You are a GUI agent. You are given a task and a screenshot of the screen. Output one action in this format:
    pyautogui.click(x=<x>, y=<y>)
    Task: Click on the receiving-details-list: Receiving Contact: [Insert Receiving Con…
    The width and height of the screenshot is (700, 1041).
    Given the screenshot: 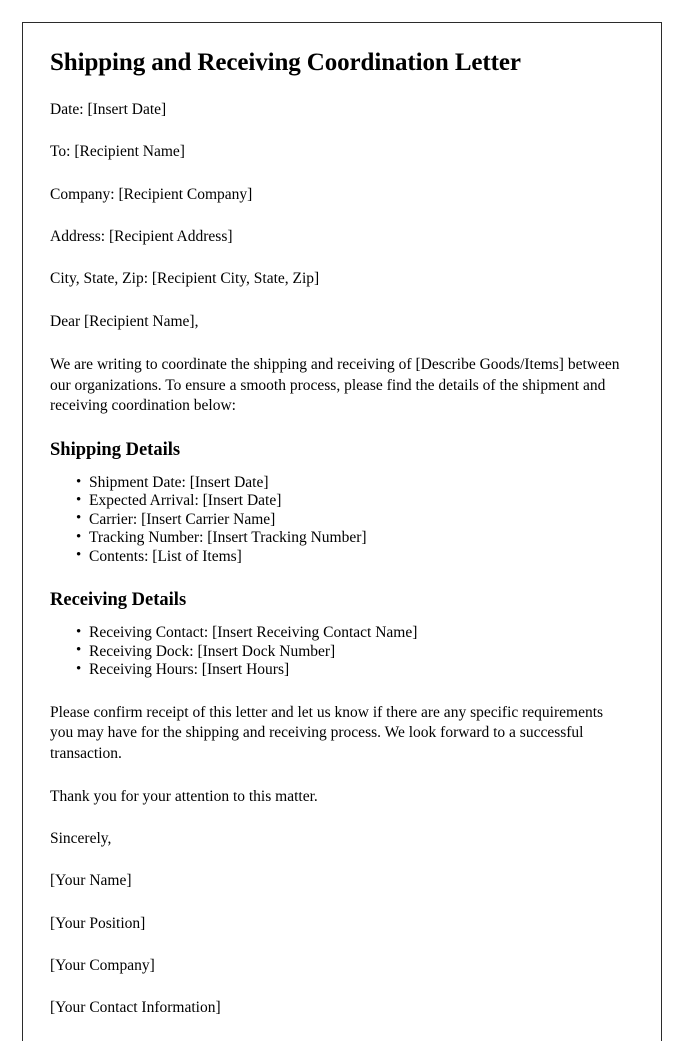 What is the action you would take?
    pyautogui.click(x=342, y=651)
    